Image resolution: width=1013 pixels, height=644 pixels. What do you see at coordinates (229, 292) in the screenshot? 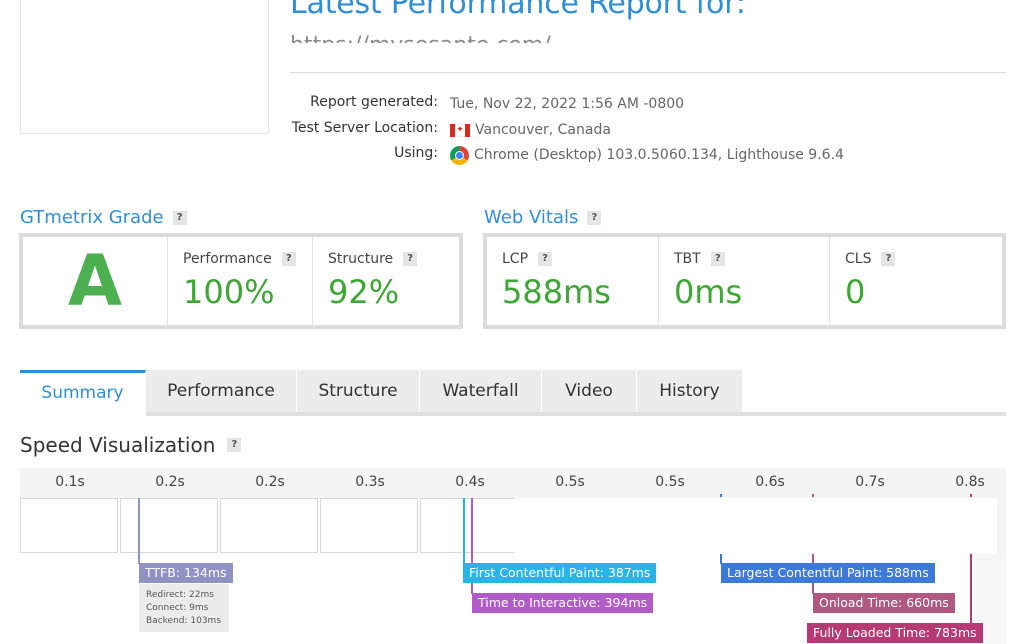
I see `performance-value: 100%` at bounding box center [229, 292].